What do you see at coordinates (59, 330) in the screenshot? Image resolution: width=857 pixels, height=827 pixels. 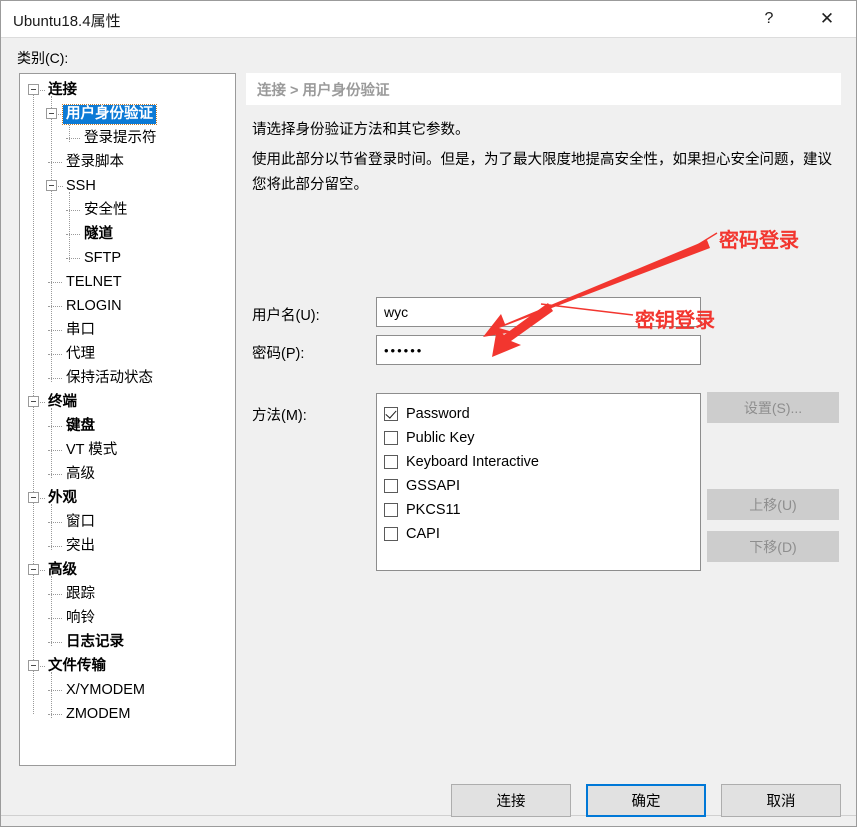 I see `tree-item: 串口` at bounding box center [59, 330].